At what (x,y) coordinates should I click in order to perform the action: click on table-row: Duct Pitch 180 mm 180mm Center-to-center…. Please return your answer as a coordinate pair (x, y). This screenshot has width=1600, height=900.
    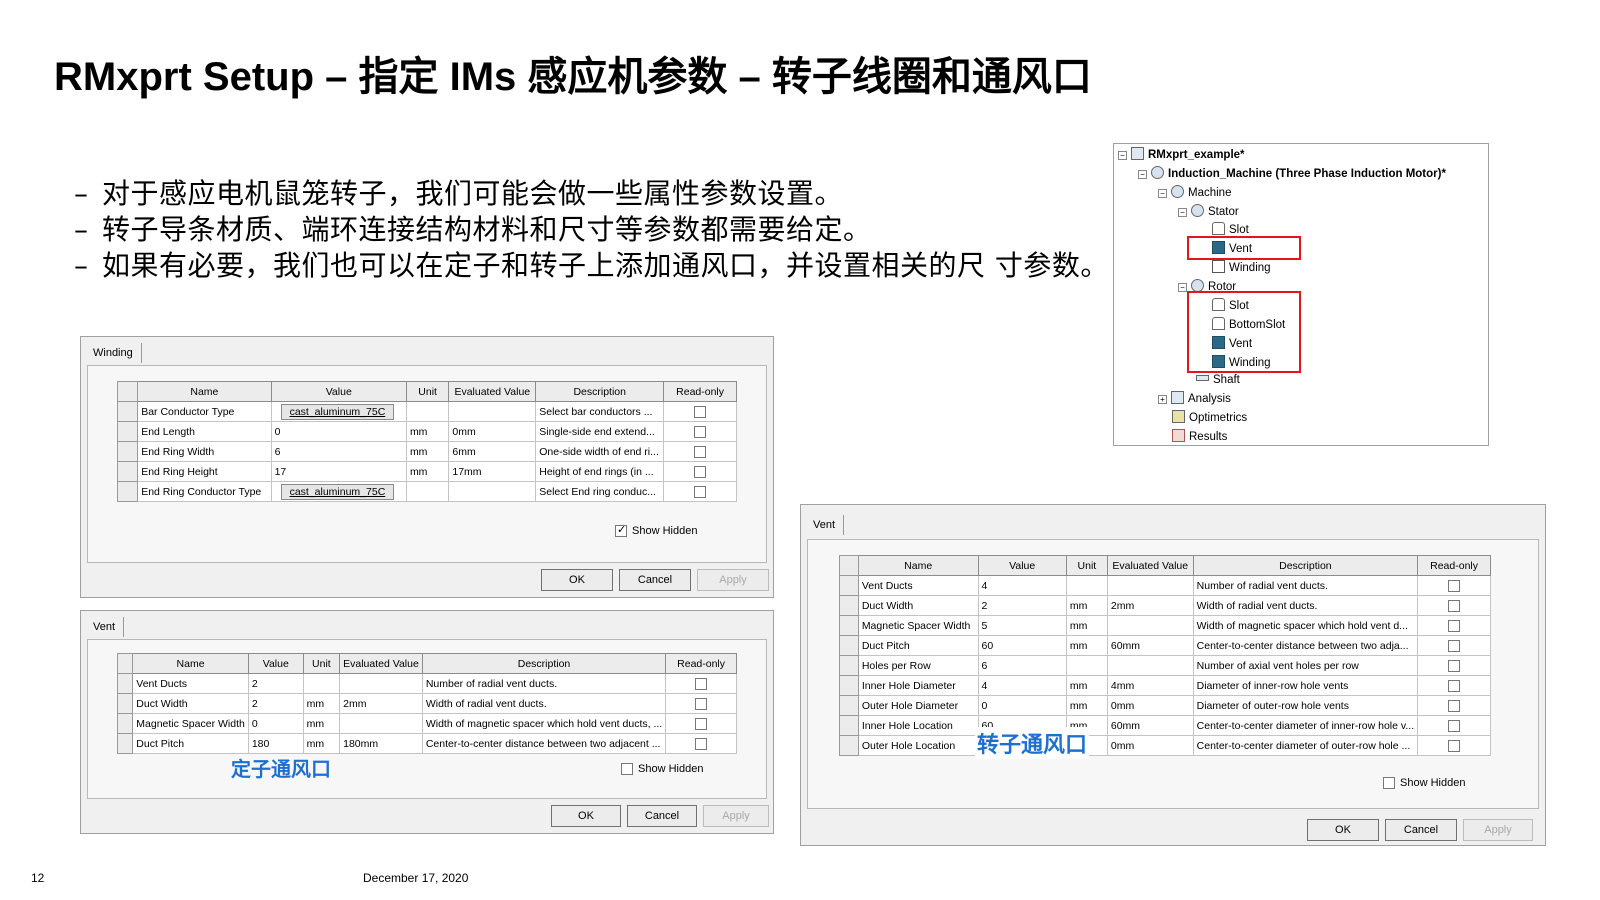
    Looking at the image, I should click on (426, 743).